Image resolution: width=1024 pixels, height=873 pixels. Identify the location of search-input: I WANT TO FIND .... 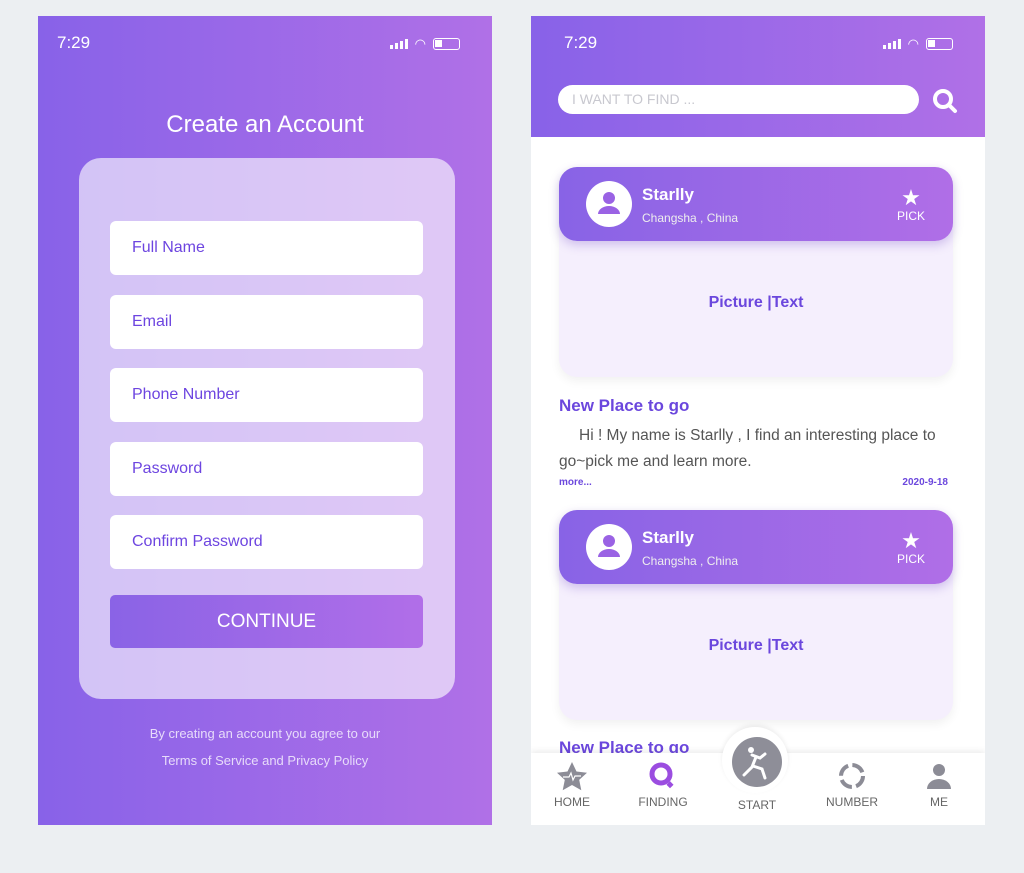
(738, 99).